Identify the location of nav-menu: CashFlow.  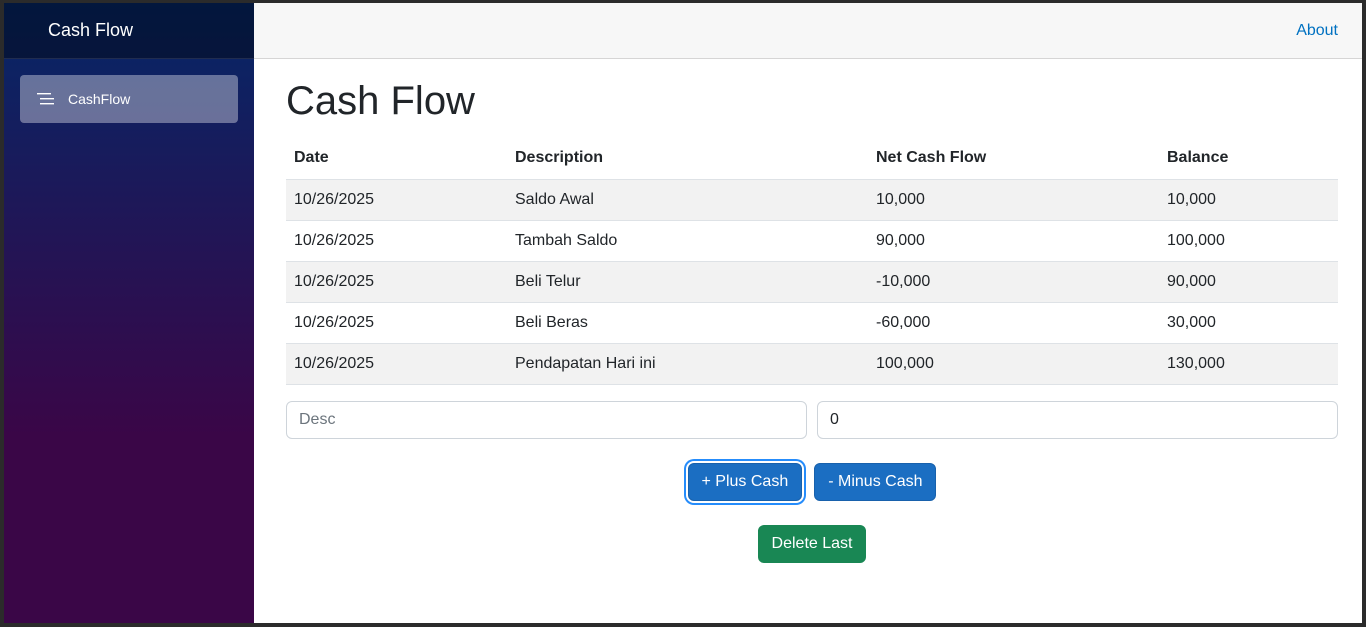
(129, 99).